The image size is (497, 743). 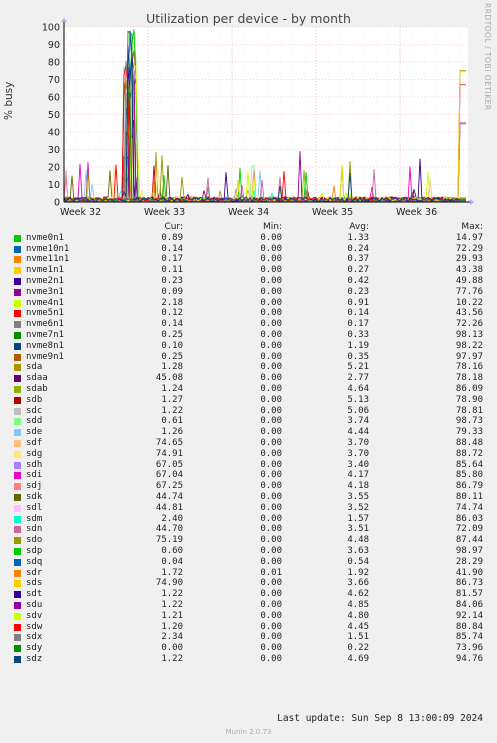 I want to click on legend-row: nvme8n1 0.10 0.00 1.19 98.22, so click(x=248, y=346).